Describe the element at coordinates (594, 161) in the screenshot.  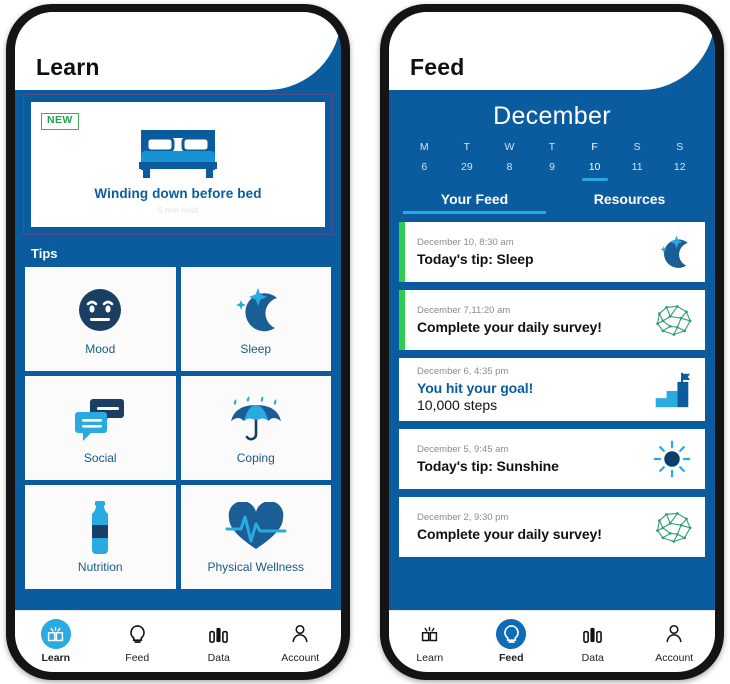
I see `day-cell-selected: F 10` at that location.